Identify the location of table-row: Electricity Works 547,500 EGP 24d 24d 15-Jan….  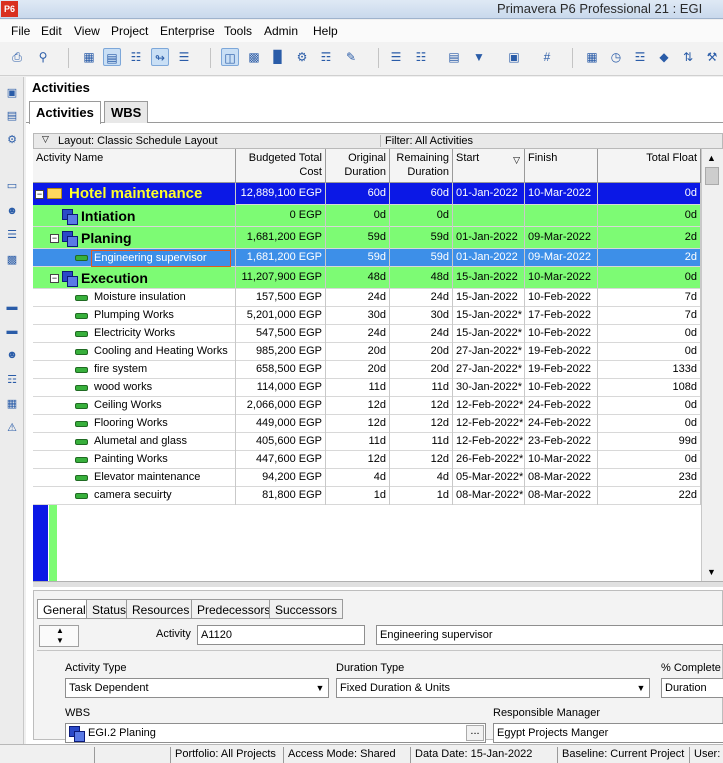
(367, 334).